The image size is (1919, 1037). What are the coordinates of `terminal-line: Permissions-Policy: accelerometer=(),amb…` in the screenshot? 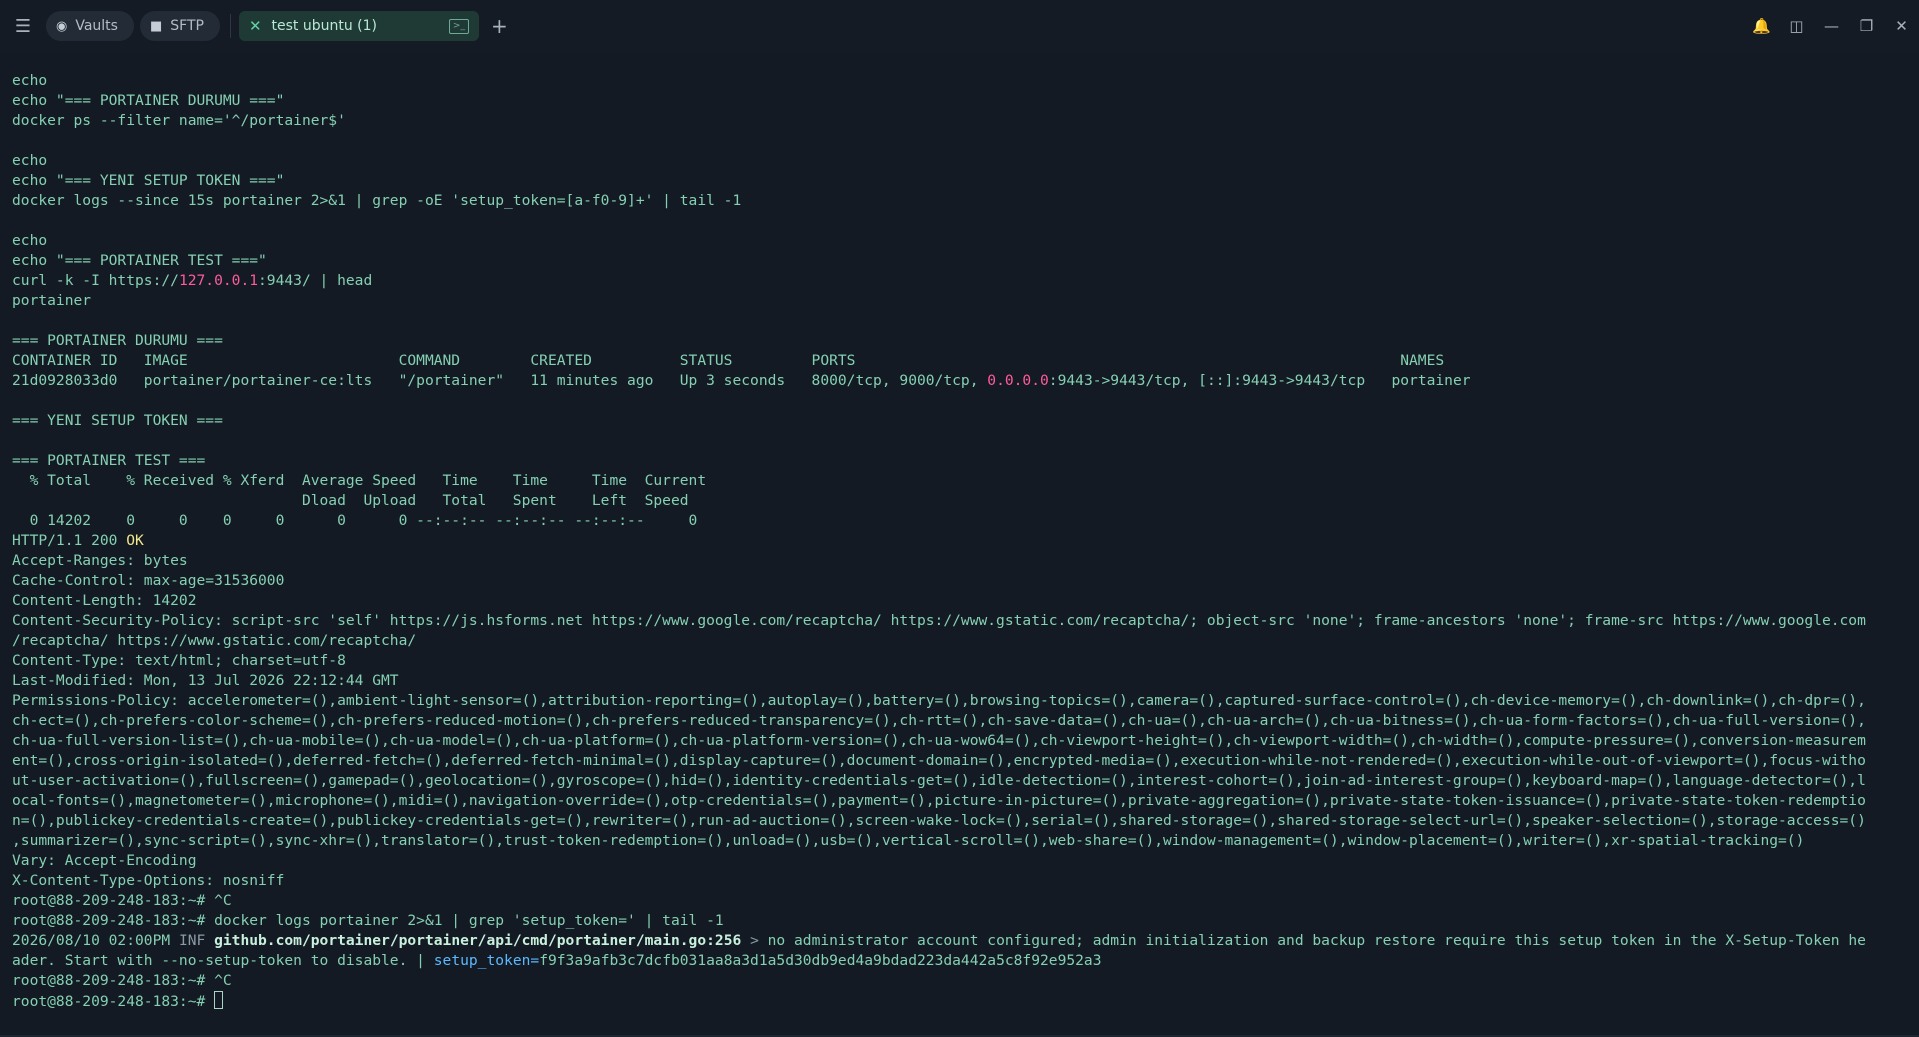 It's located at (939, 700).